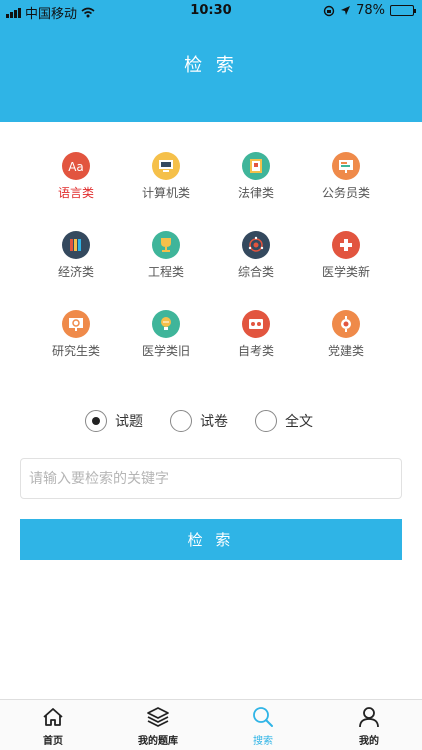  Describe the element at coordinates (255, 272) in the screenshot. I see `category-label: 综合类` at that location.